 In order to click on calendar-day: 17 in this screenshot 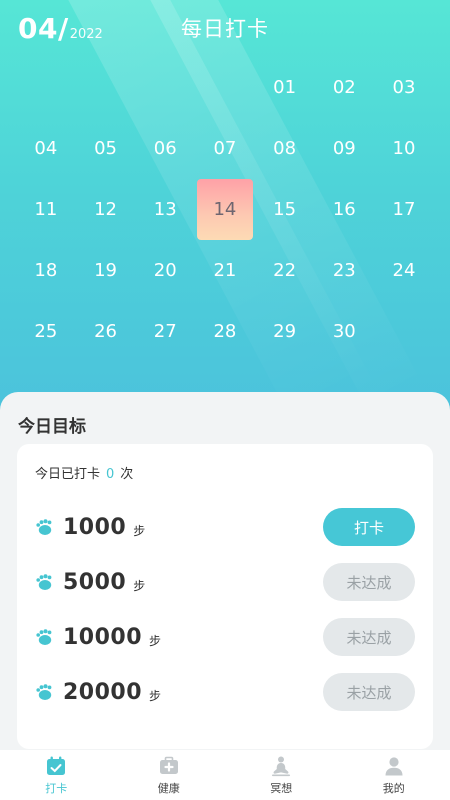, I will do `click(404, 209)`.